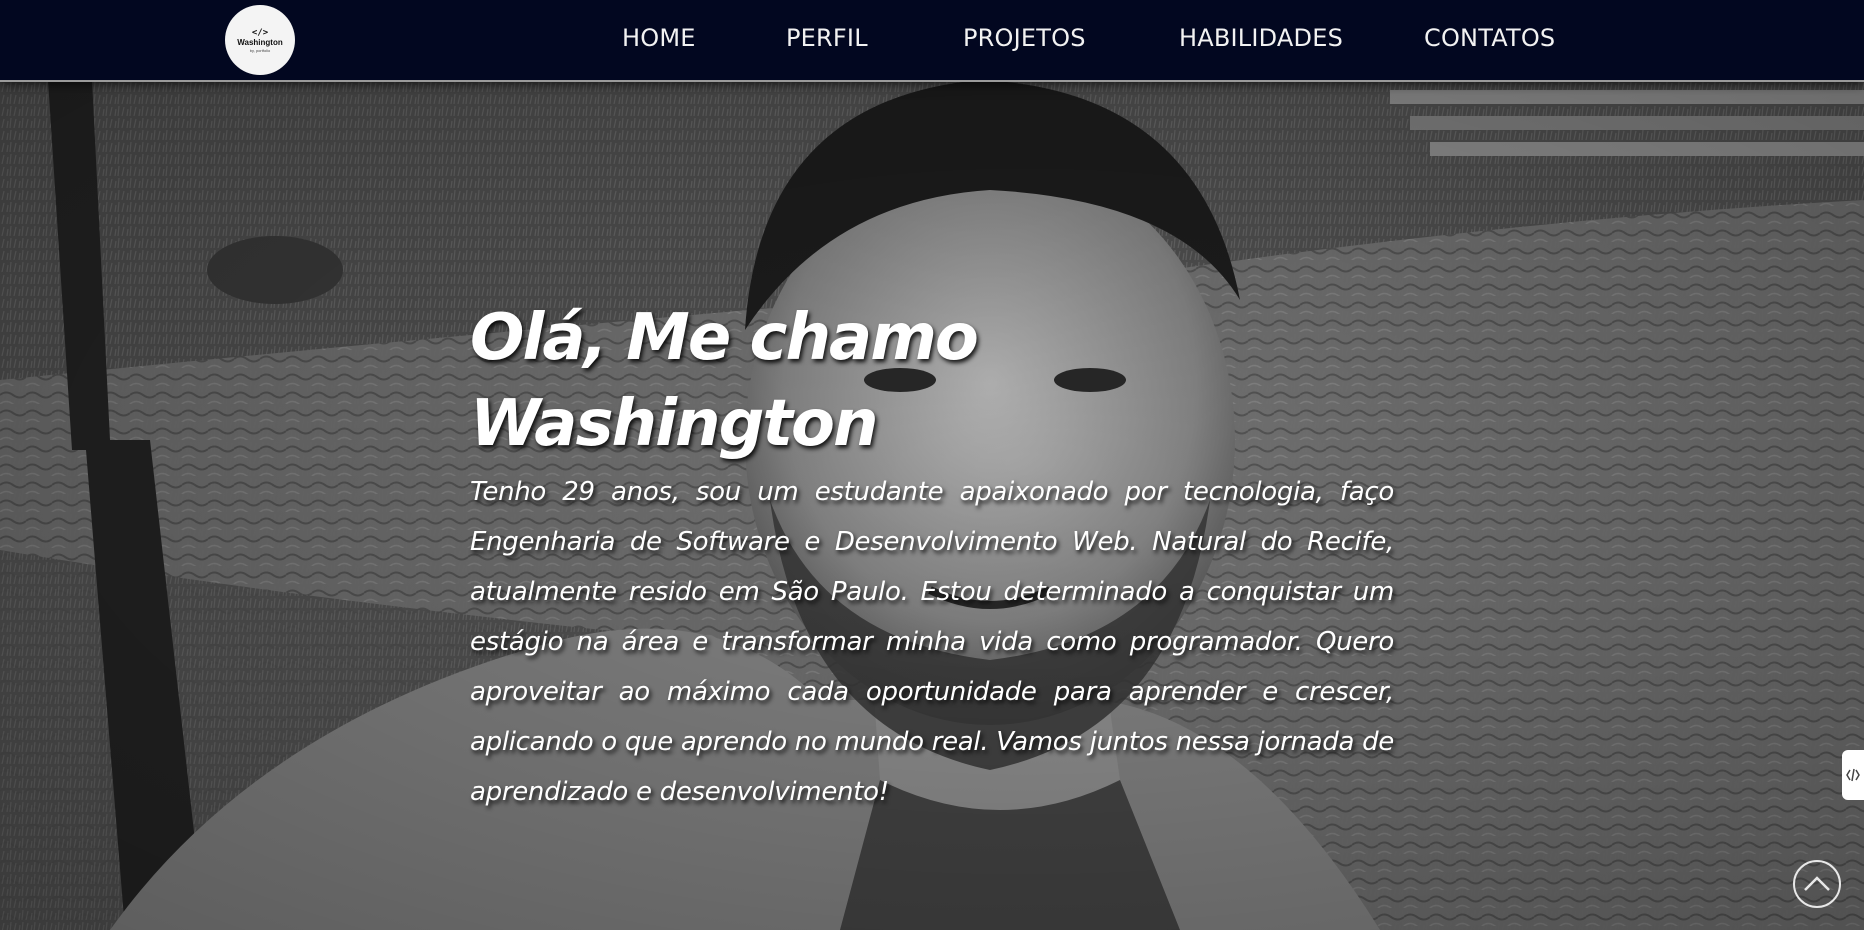 The image size is (1864, 930). Describe the element at coordinates (1024, 38) in the screenshot. I see `nav-link-projetos: PROJETOS` at that location.